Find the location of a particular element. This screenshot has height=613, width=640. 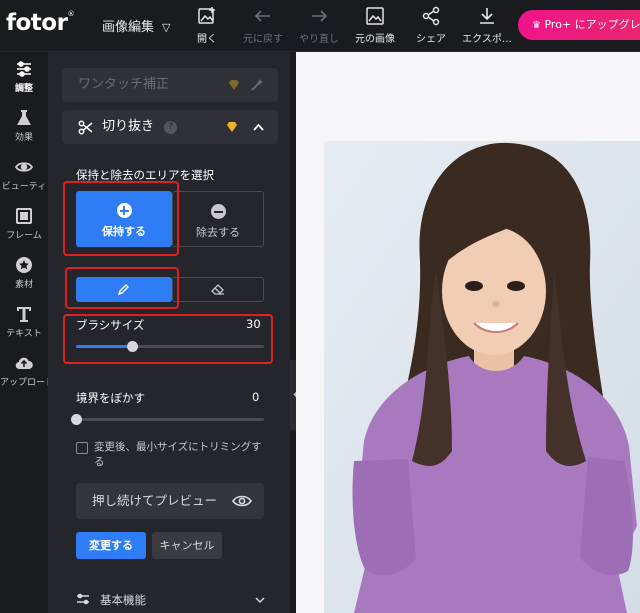

chevron-up-icon is located at coordinates (258, 127).